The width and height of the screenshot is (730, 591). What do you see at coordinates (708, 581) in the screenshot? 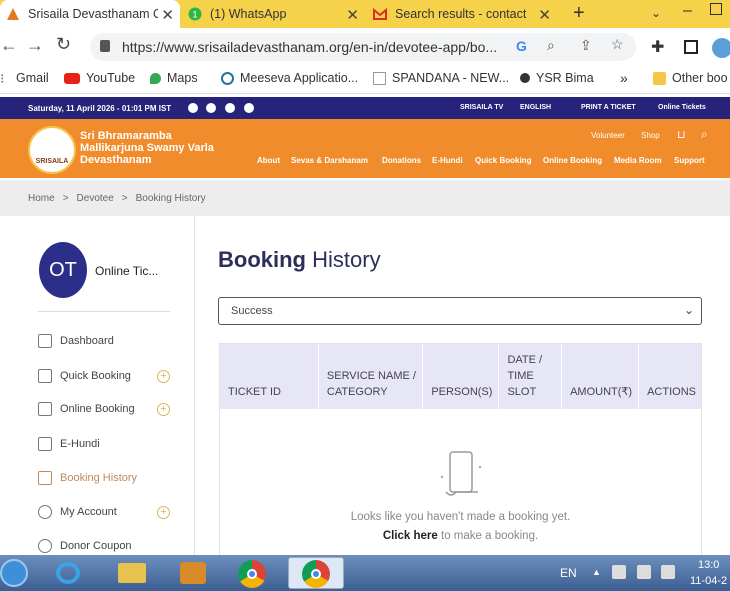
I see `clock-date: 11-04-2` at bounding box center [708, 581].